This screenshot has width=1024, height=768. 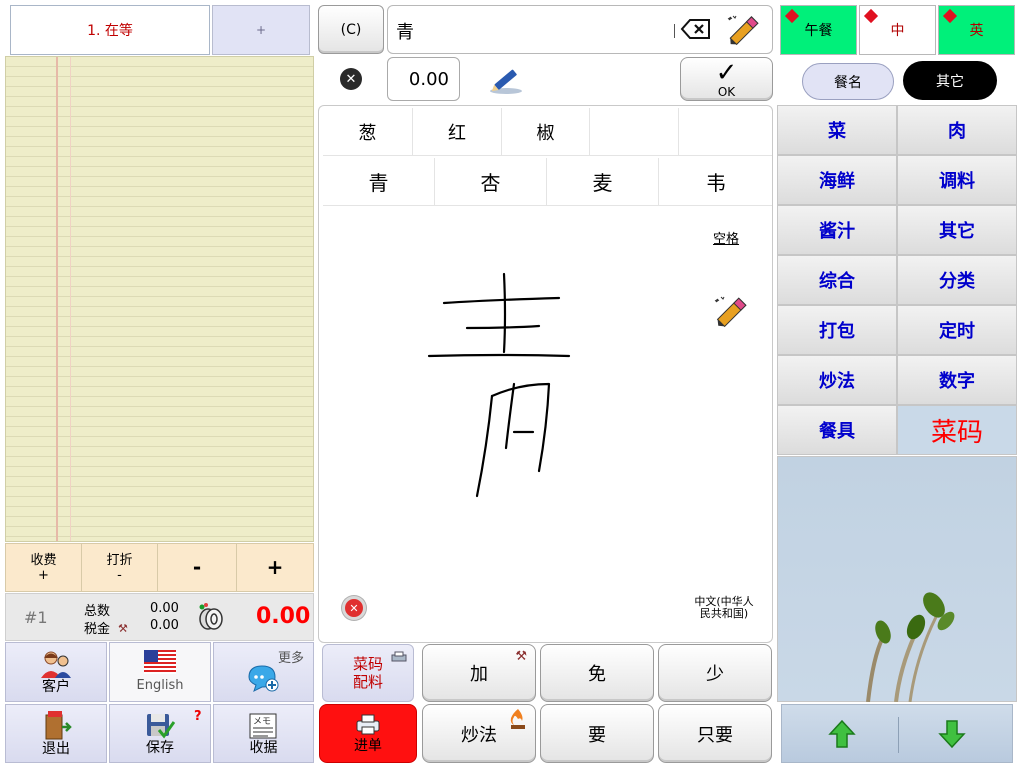 What do you see at coordinates (696, 29) in the screenshot?
I see `backspace-icon` at bounding box center [696, 29].